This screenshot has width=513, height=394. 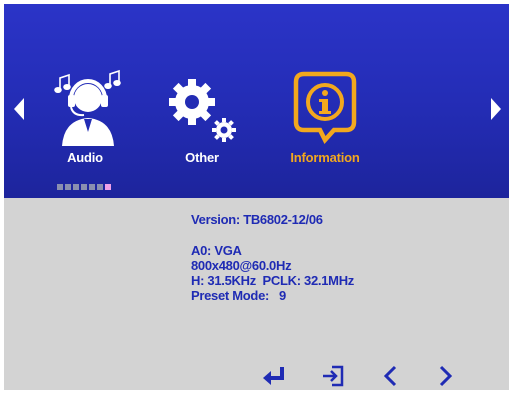 I want to click on menu-item-other: Other, so click(x=202, y=121).